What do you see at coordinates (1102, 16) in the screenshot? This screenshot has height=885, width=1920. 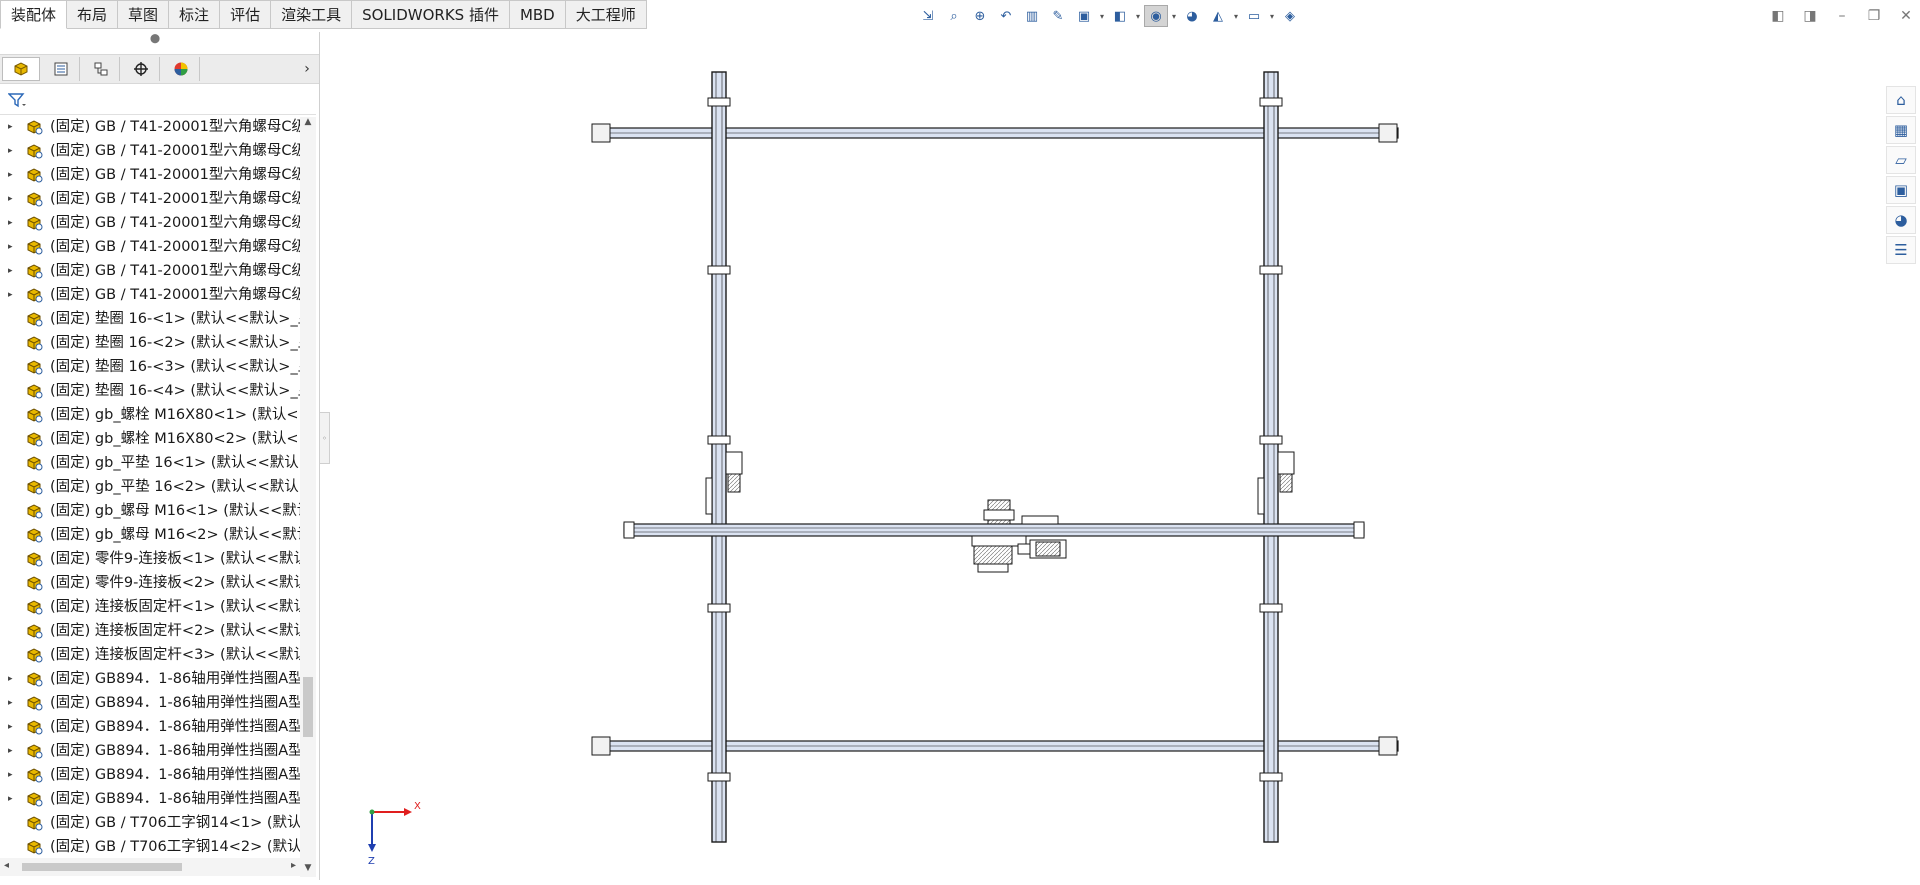 I see `view-settings-dropdown: ▾` at bounding box center [1102, 16].